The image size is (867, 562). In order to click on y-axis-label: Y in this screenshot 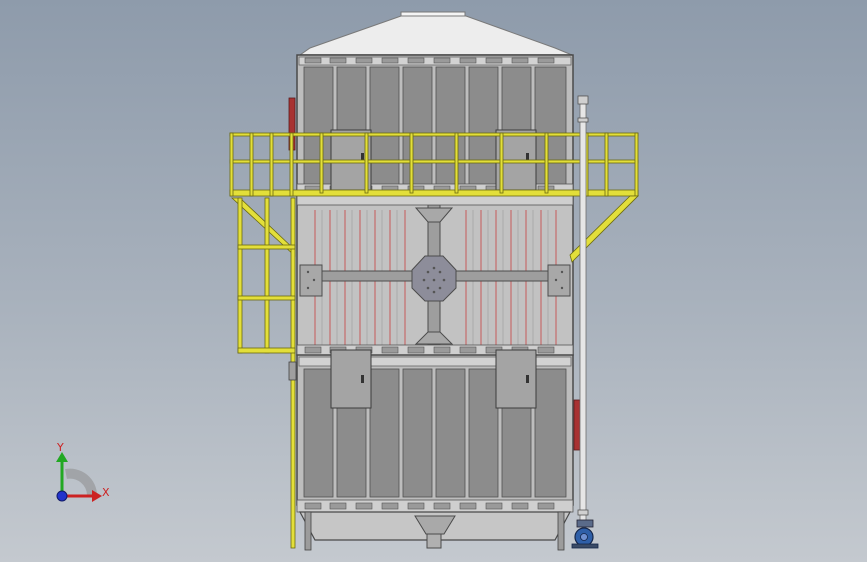, I will do `click(60, 447)`.